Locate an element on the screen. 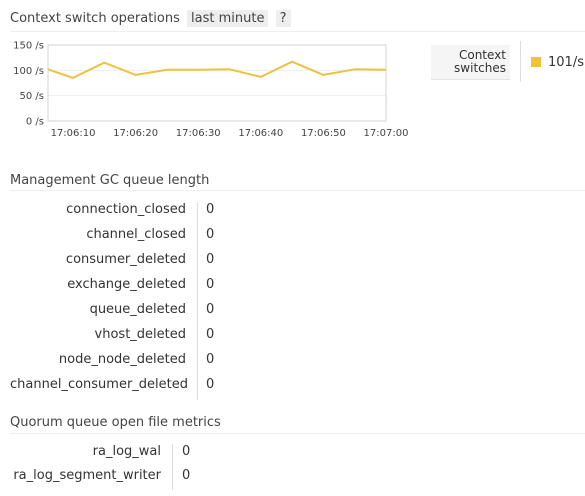 The width and height of the screenshot is (585, 496). plot-frame is located at coordinates (217, 83).